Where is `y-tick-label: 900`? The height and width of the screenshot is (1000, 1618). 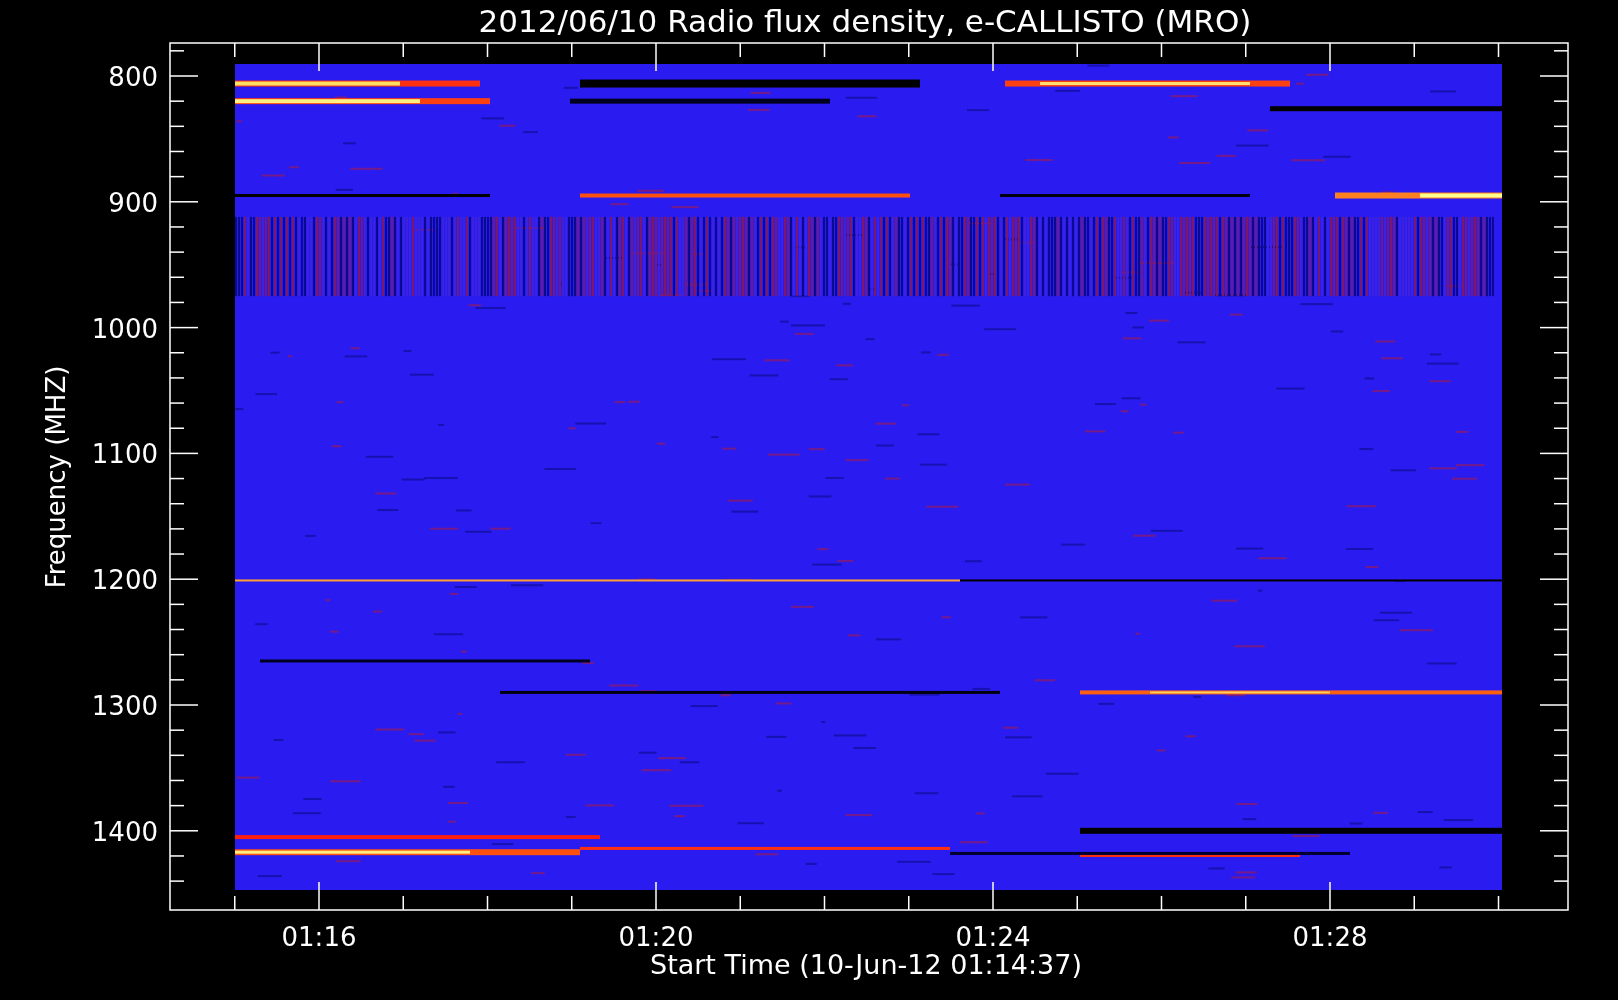 y-tick-label: 900 is located at coordinates (133, 202).